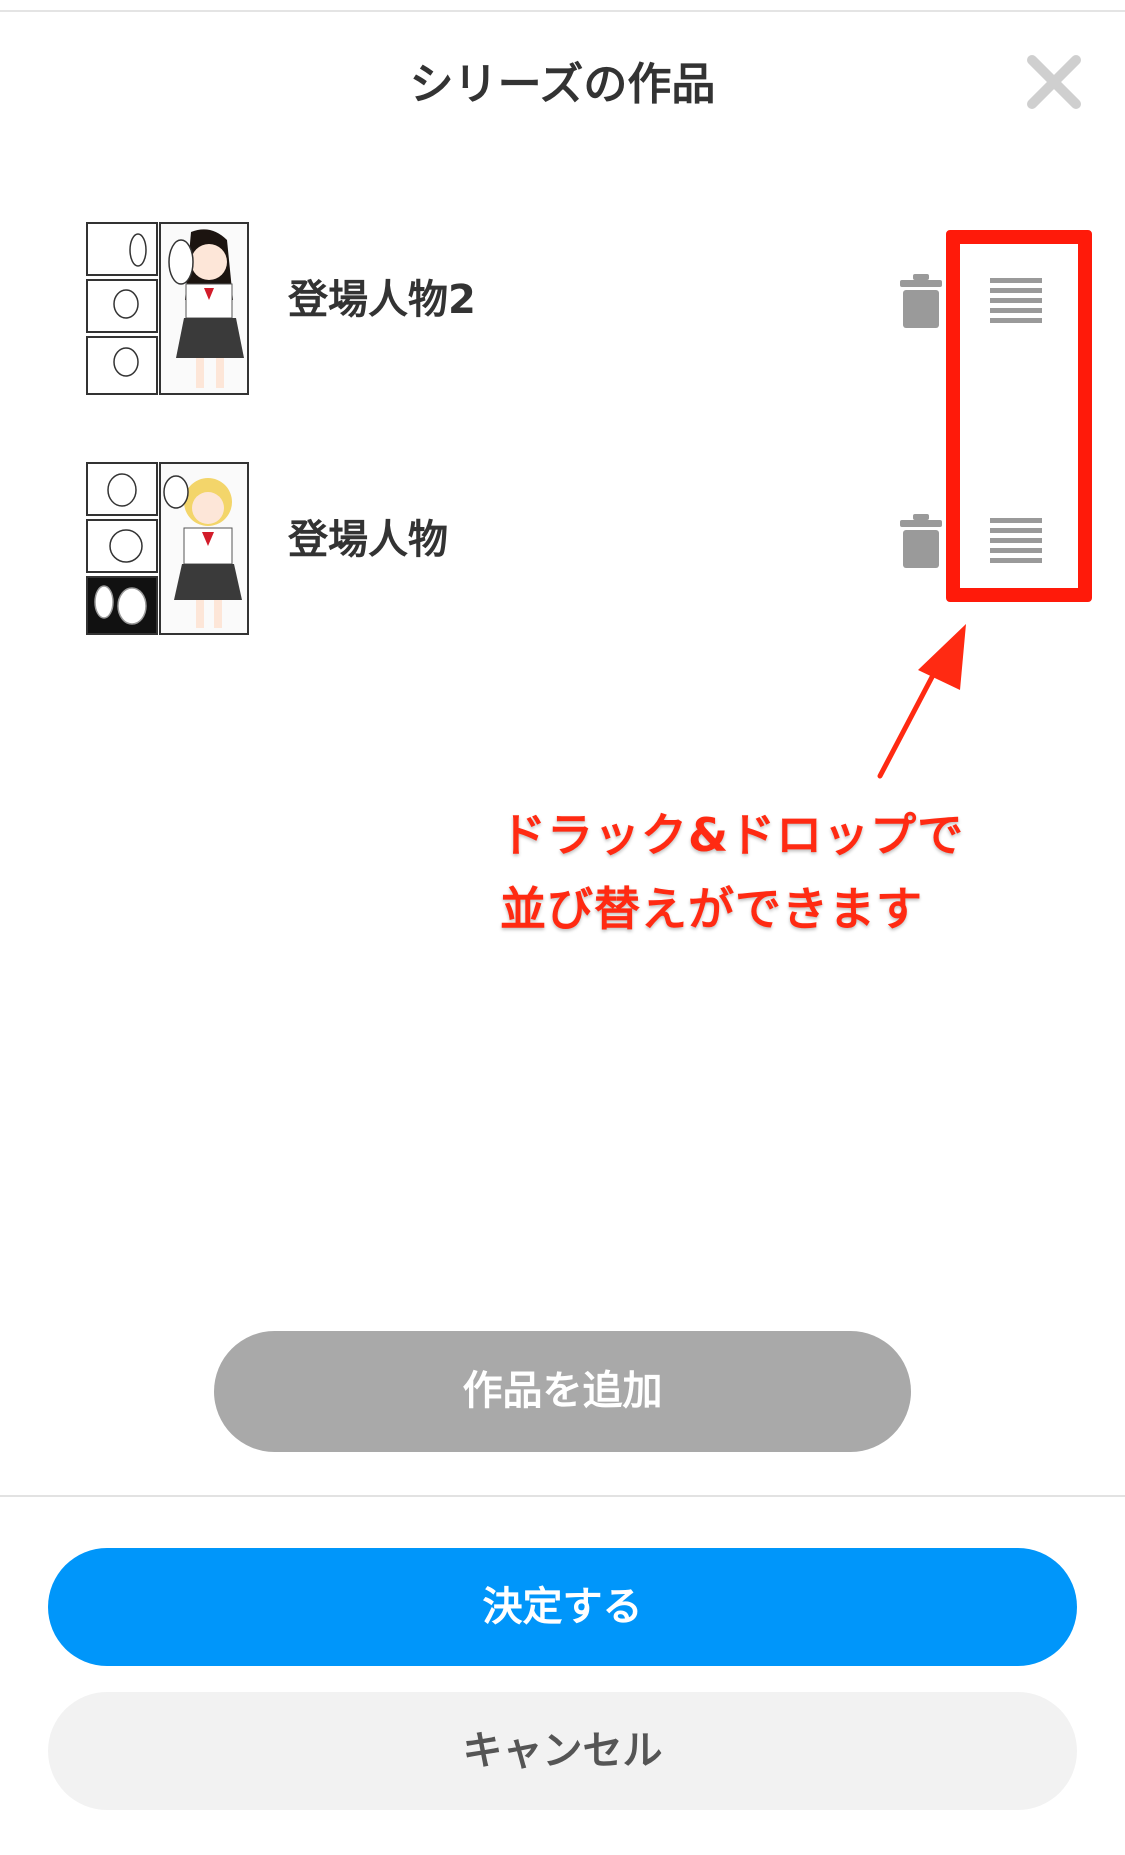 Image resolution: width=1125 pixels, height=1855 pixels. What do you see at coordinates (368, 540) in the screenshot?
I see `work-title: 登場人物` at bounding box center [368, 540].